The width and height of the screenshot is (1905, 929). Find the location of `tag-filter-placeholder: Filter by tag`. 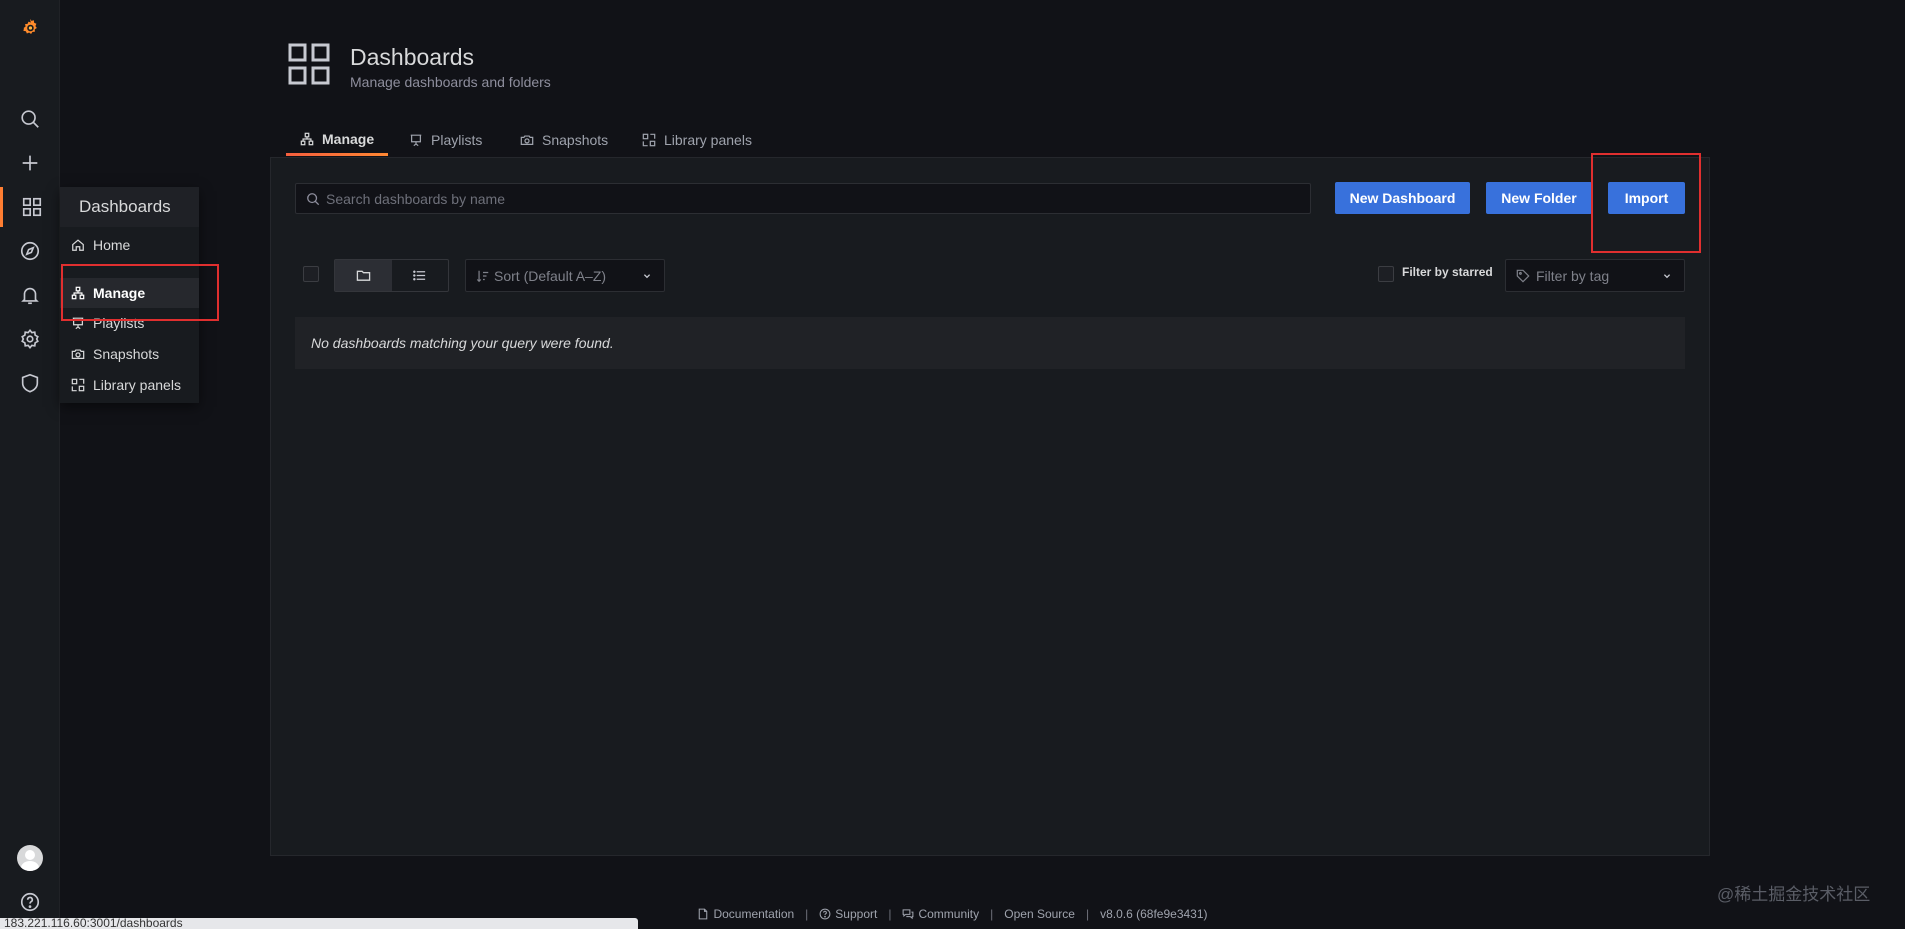

tag-filter-placeholder: Filter by tag is located at coordinates (1573, 275).